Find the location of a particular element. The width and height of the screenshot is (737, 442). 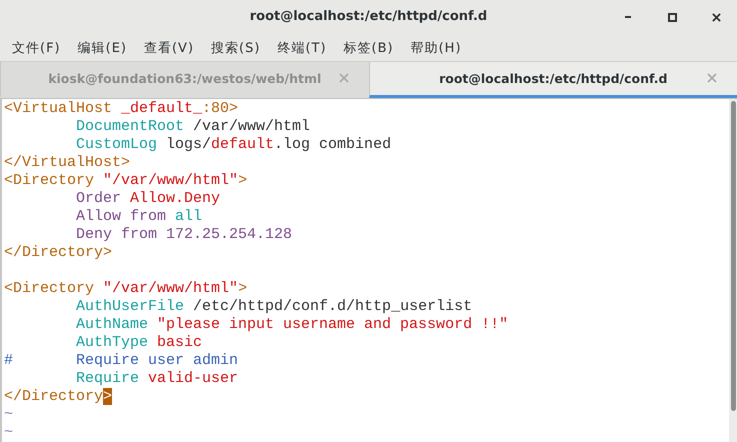

menu-item: 标签(B) is located at coordinates (369, 47).